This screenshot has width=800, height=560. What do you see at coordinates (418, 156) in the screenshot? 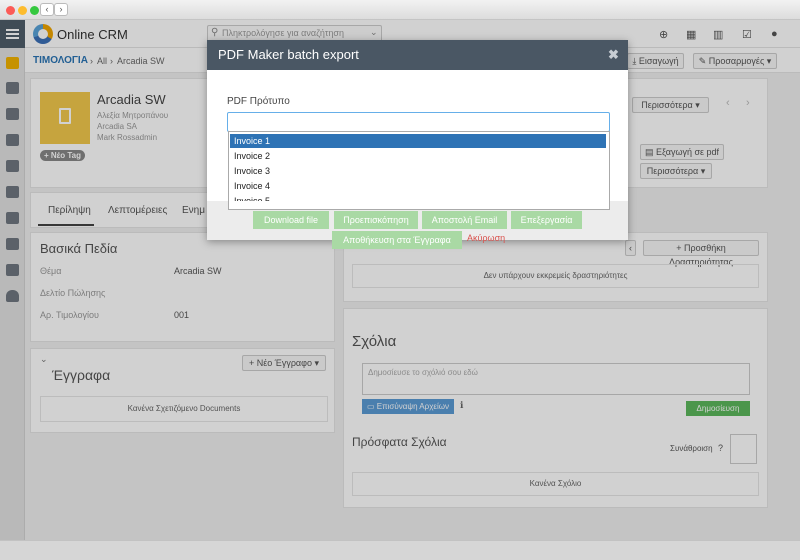
I see `option-invoice-2: Invoice 2` at bounding box center [418, 156].